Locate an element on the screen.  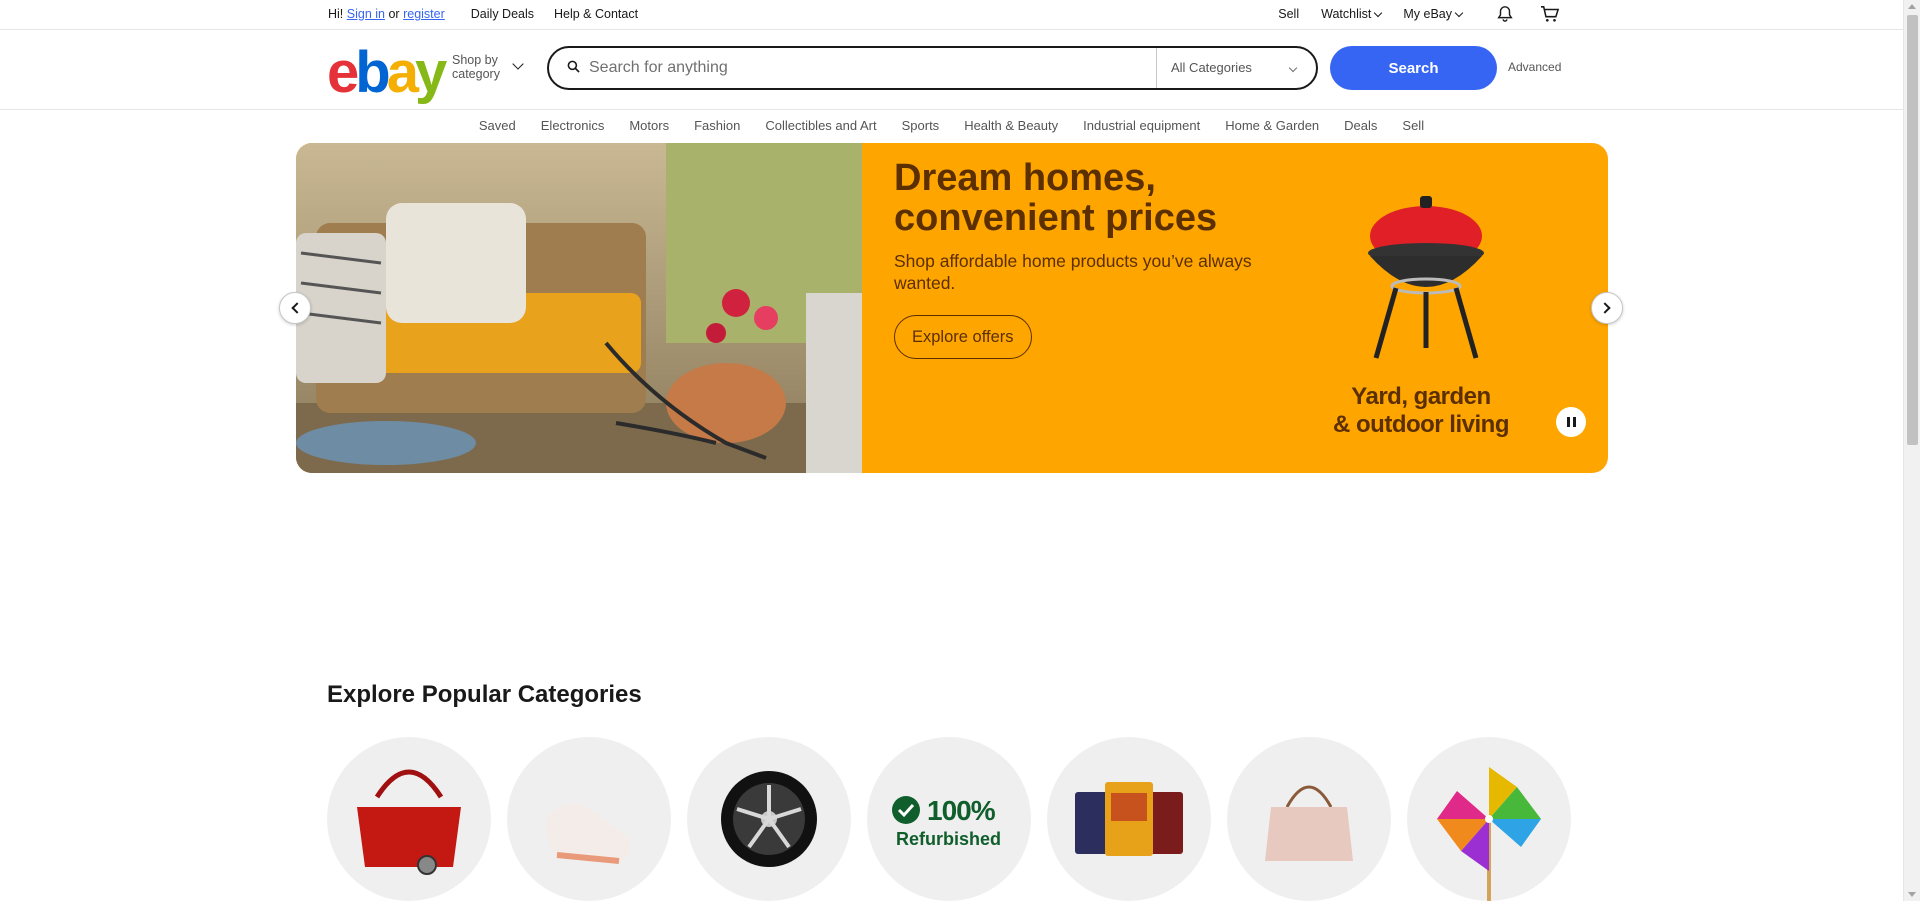
category-toys is located at coordinates (1489, 819).